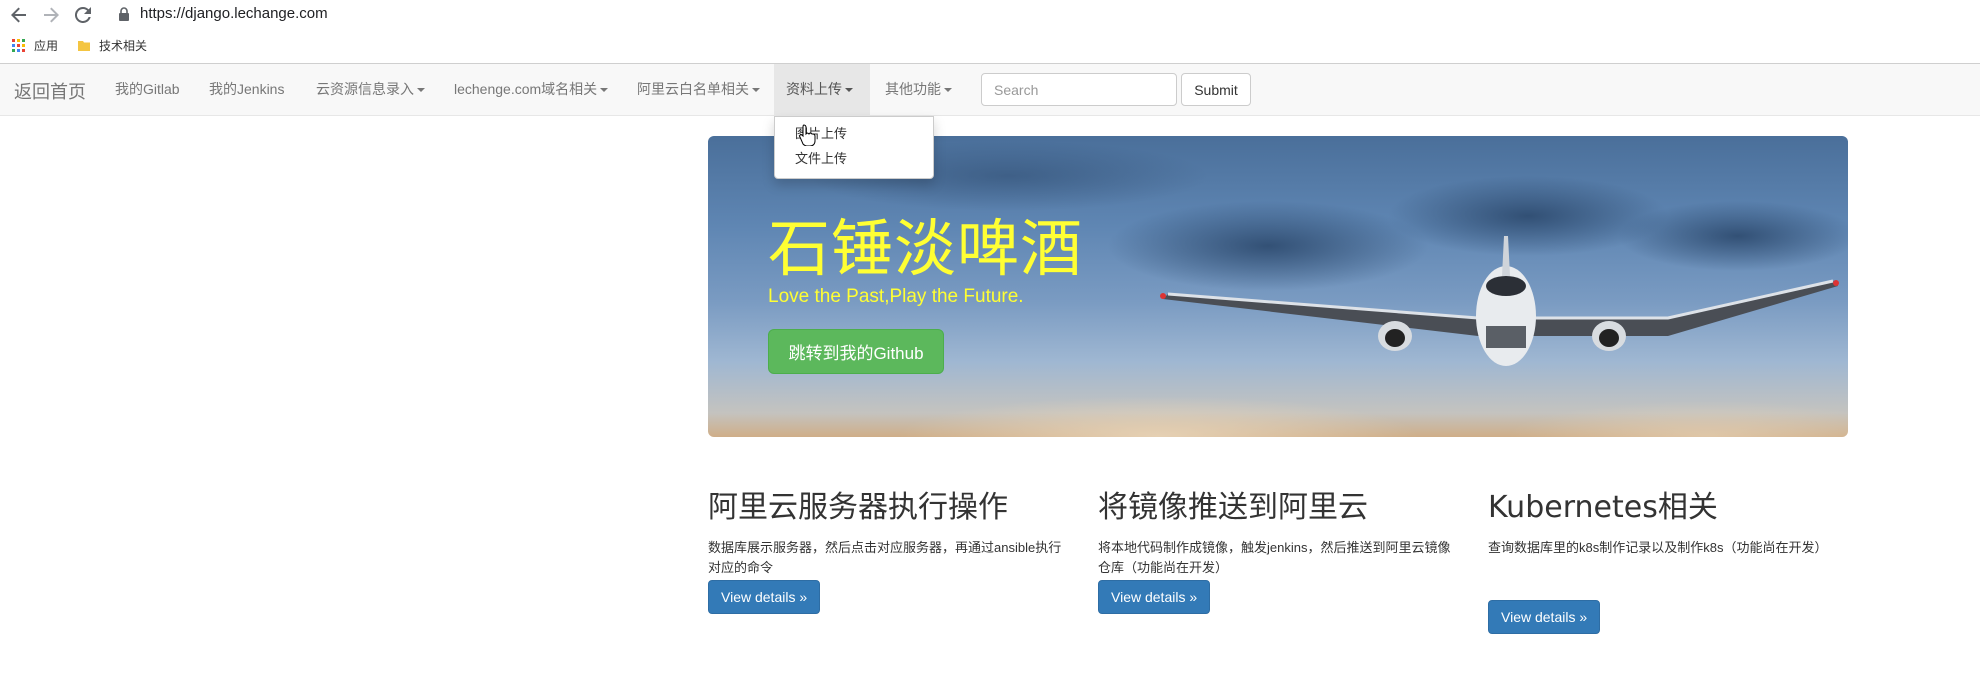  Describe the element at coordinates (18, 45) in the screenshot. I see `apps-grid-icon` at that location.